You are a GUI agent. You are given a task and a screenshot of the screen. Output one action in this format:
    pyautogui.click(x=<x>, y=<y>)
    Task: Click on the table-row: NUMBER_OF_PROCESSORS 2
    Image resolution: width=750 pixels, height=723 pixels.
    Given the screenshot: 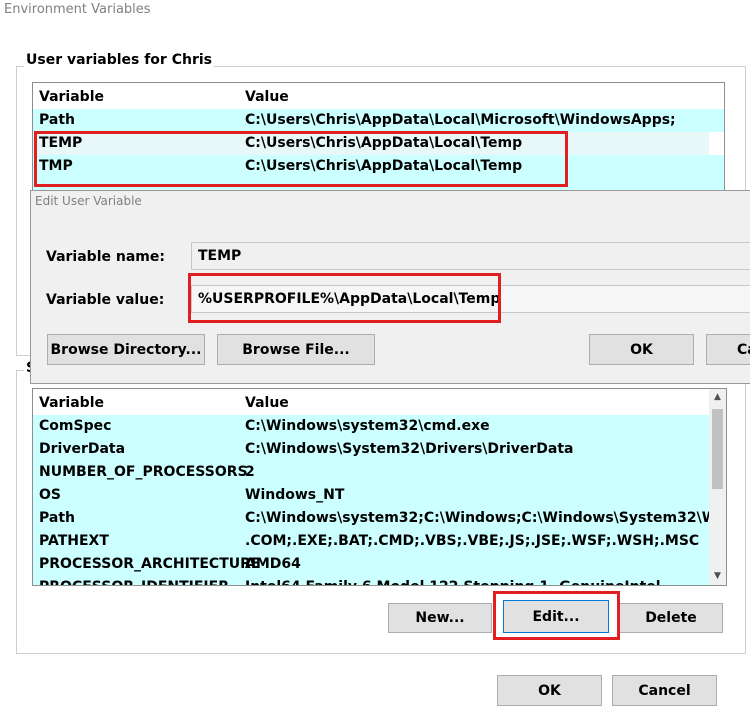 What is the action you would take?
    pyautogui.click(x=372, y=472)
    